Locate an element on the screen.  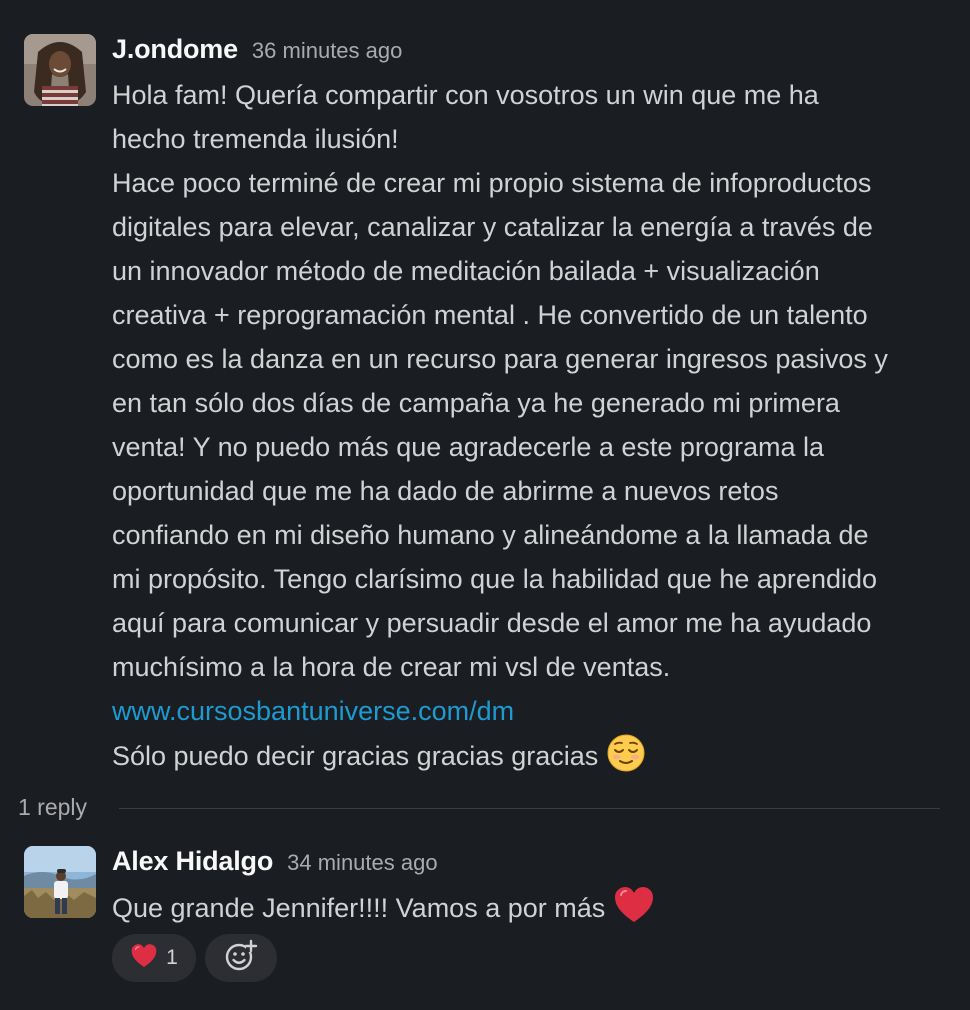
message-closing: Sólo puedo decir gracias gracias gracias is located at coordinates (355, 756).